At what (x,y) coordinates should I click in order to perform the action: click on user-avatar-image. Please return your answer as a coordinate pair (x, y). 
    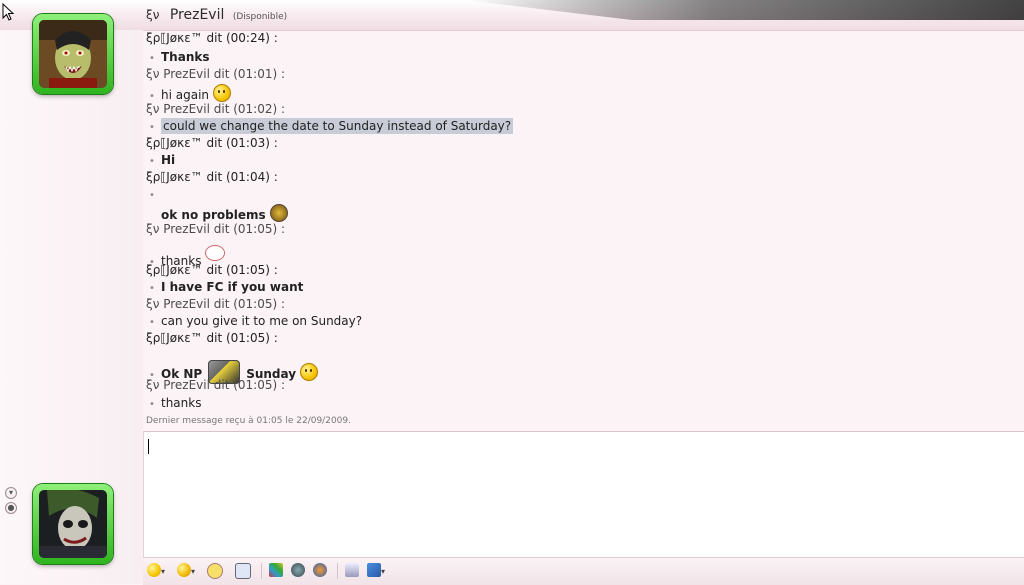
    Looking at the image, I should click on (73, 524).